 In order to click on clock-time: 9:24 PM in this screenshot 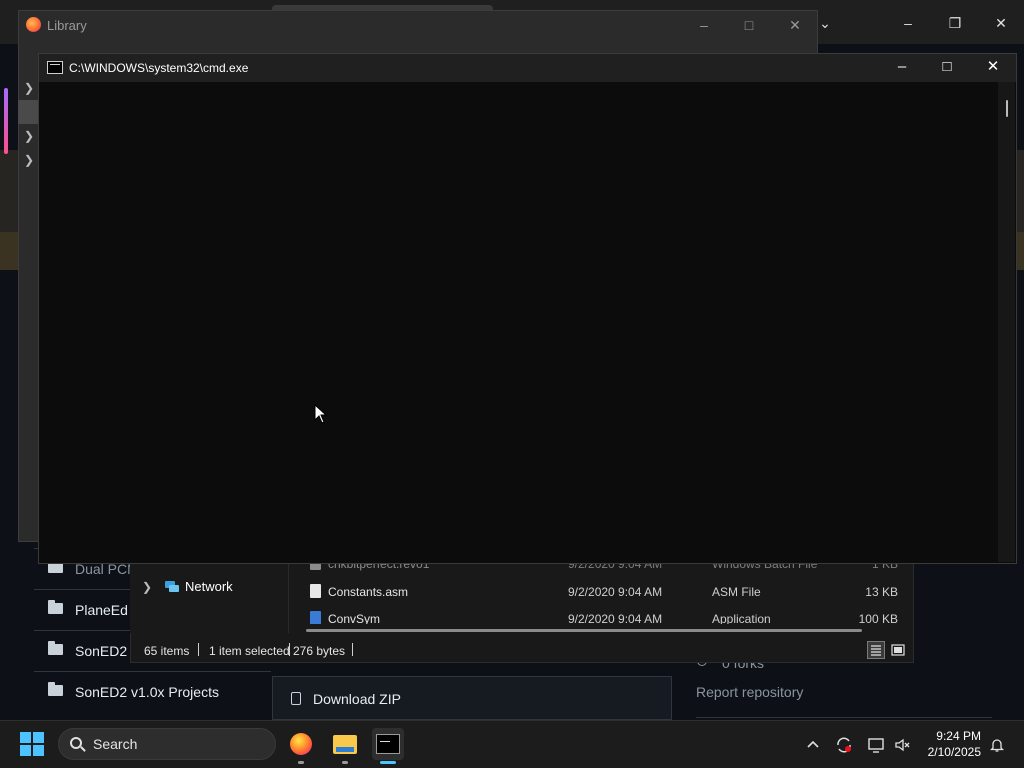, I will do `click(953, 736)`.